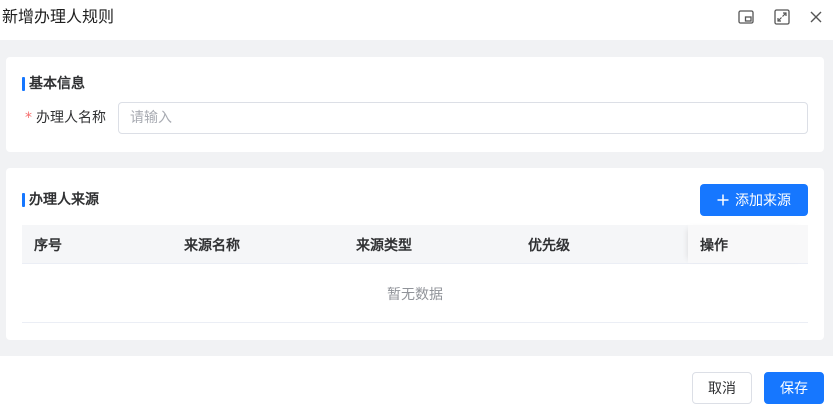  I want to click on picture-in-picture-icon, so click(746, 17).